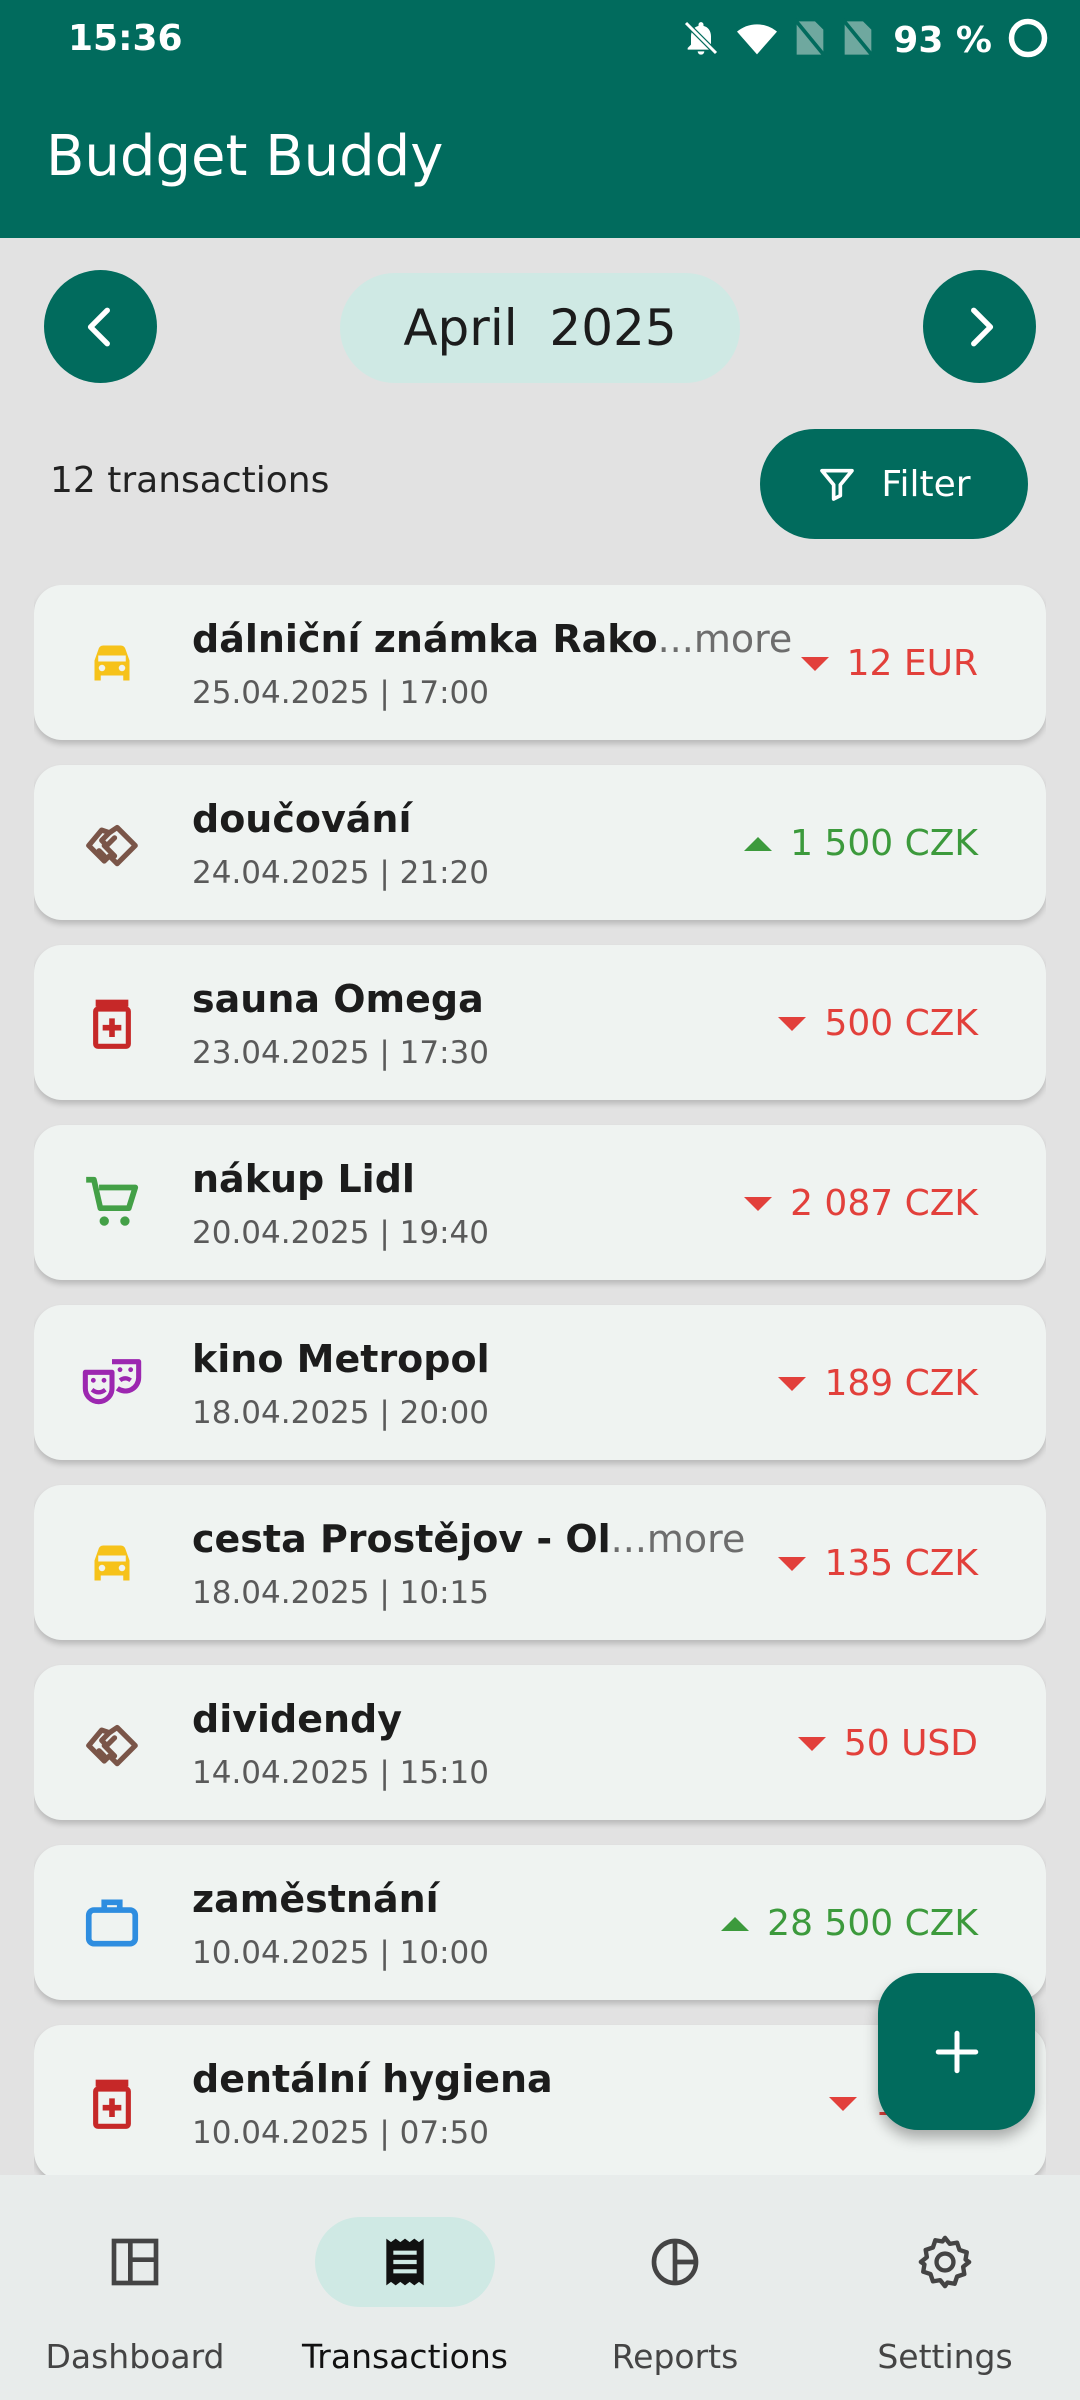 The image size is (1080, 2400). Describe the element at coordinates (884, 1203) in the screenshot. I see `transaction-amount-value: 2 087 CZK` at that location.